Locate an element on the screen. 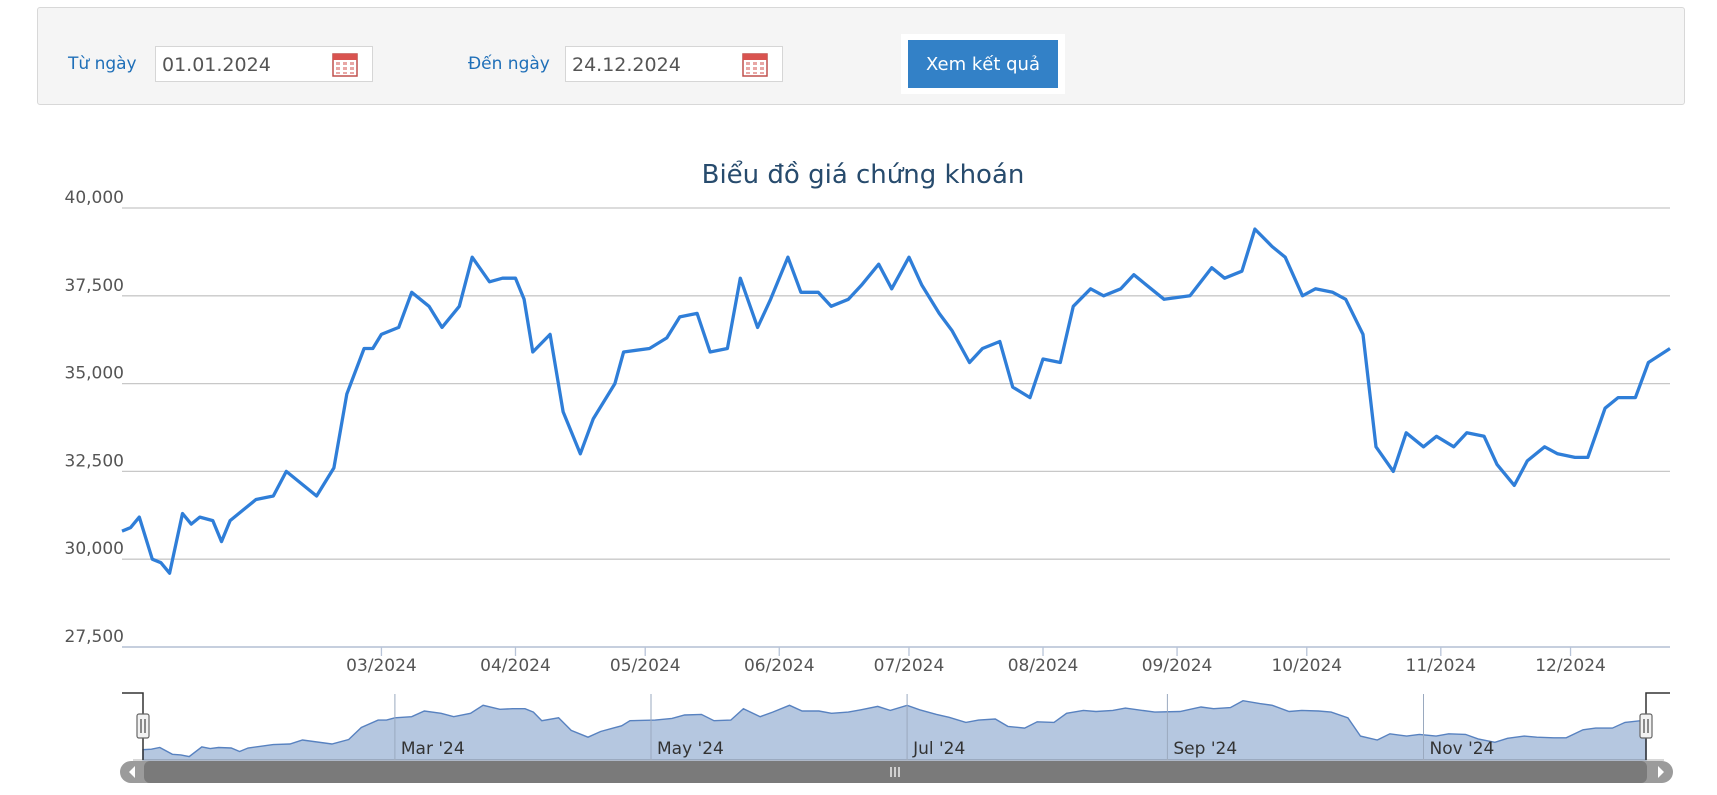  navigator-handle-right is located at coordinates (1646, 726).